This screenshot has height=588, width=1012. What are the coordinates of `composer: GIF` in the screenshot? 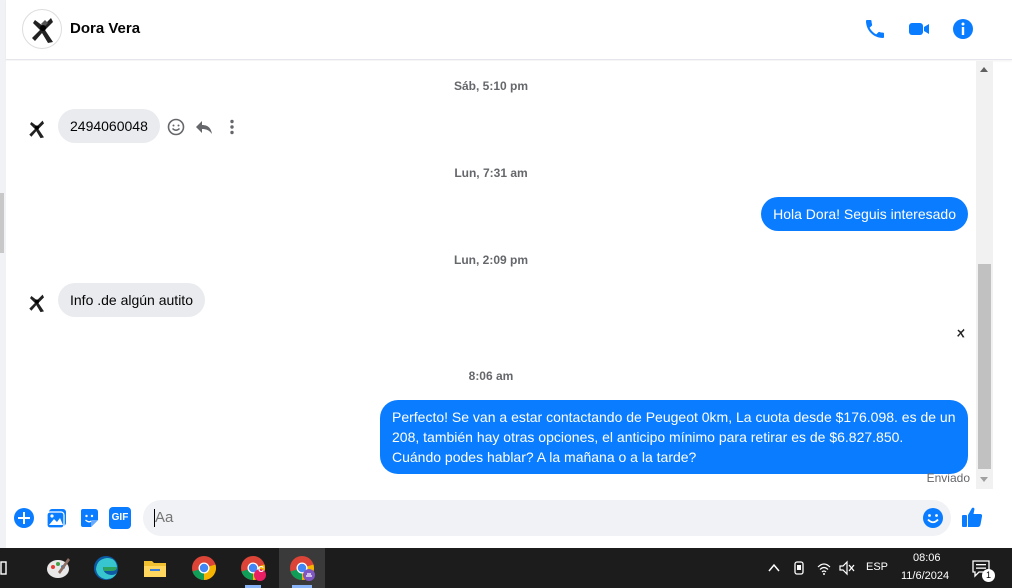 It's located at (509, 520).